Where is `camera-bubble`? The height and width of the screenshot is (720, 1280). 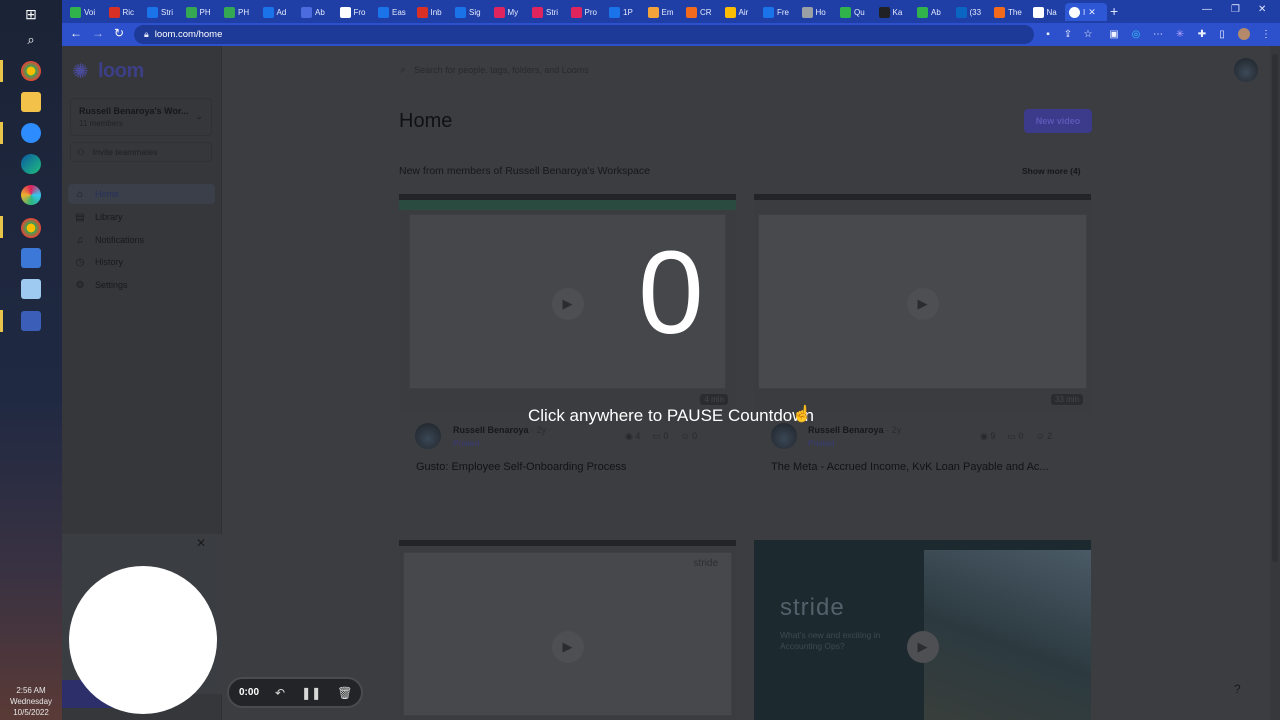
camera-bubble is located at coordinates (143, 640).